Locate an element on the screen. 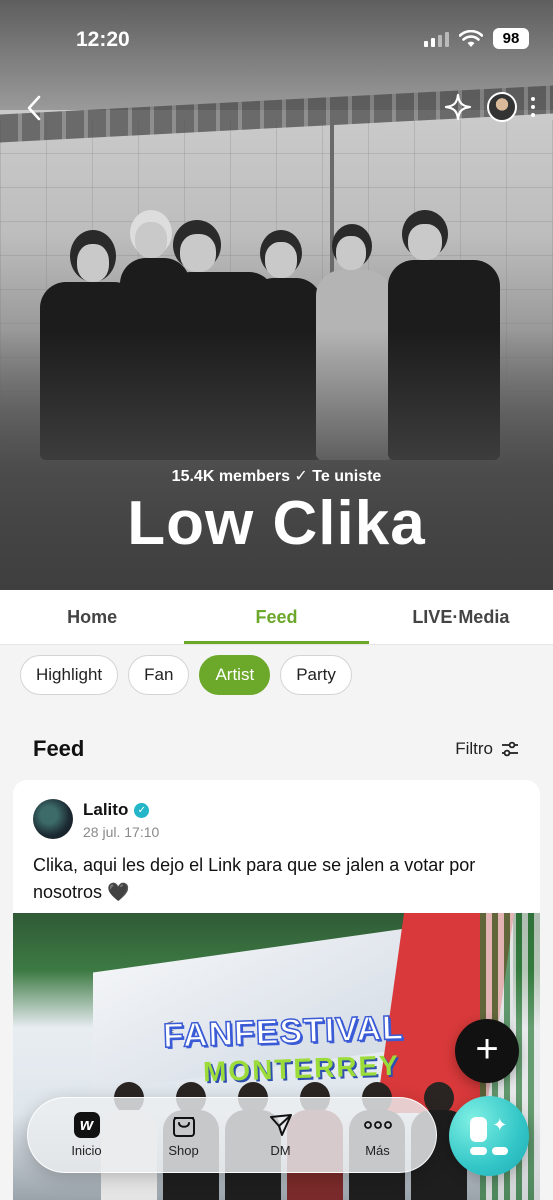 Image resolution: width=553 pixels, height=1200 pixels. chip-highlight: Highlight is located at coordinates (69, 675).